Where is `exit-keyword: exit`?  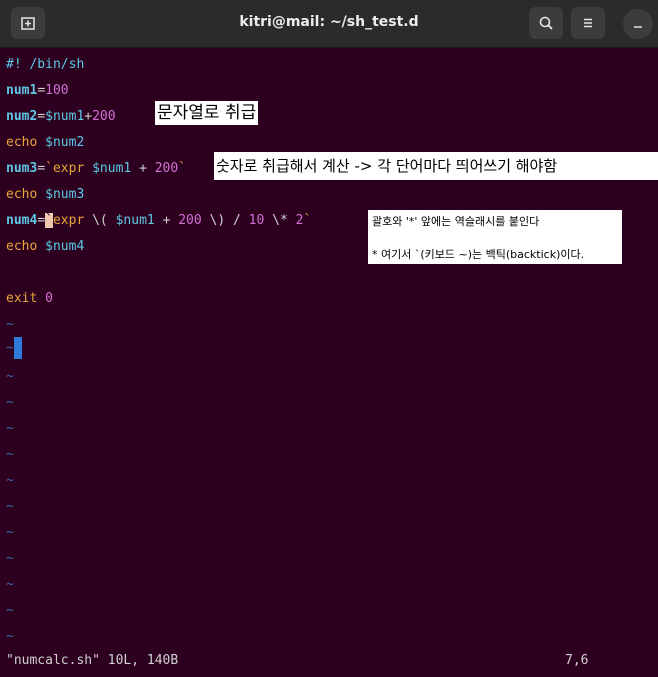
exit-keyword: exit is located at coordinates (22, 298).